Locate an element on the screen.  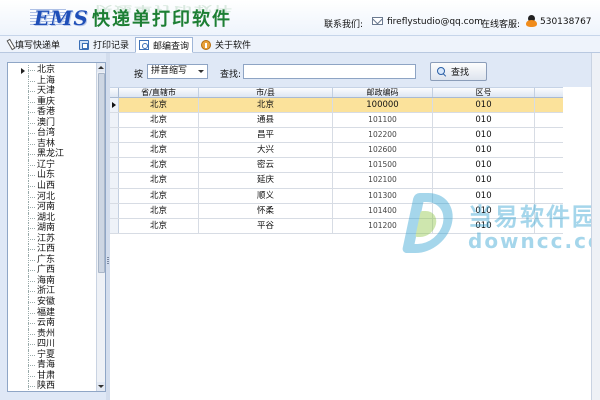
tree-item-province: 贵州 is located at coordinates (52, 334).